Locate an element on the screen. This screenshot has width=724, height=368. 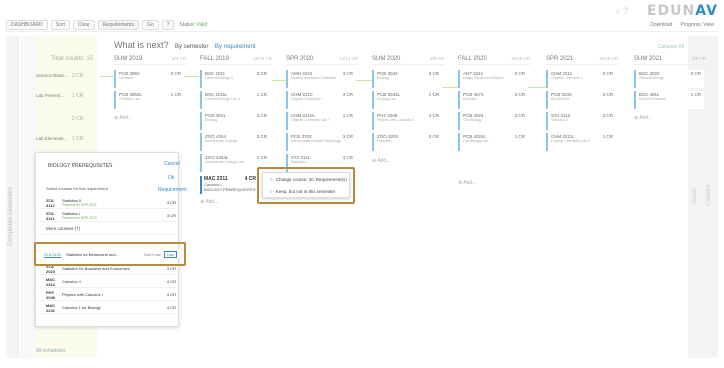
cancel-button: Cancel is located at coordinates (172, 164).